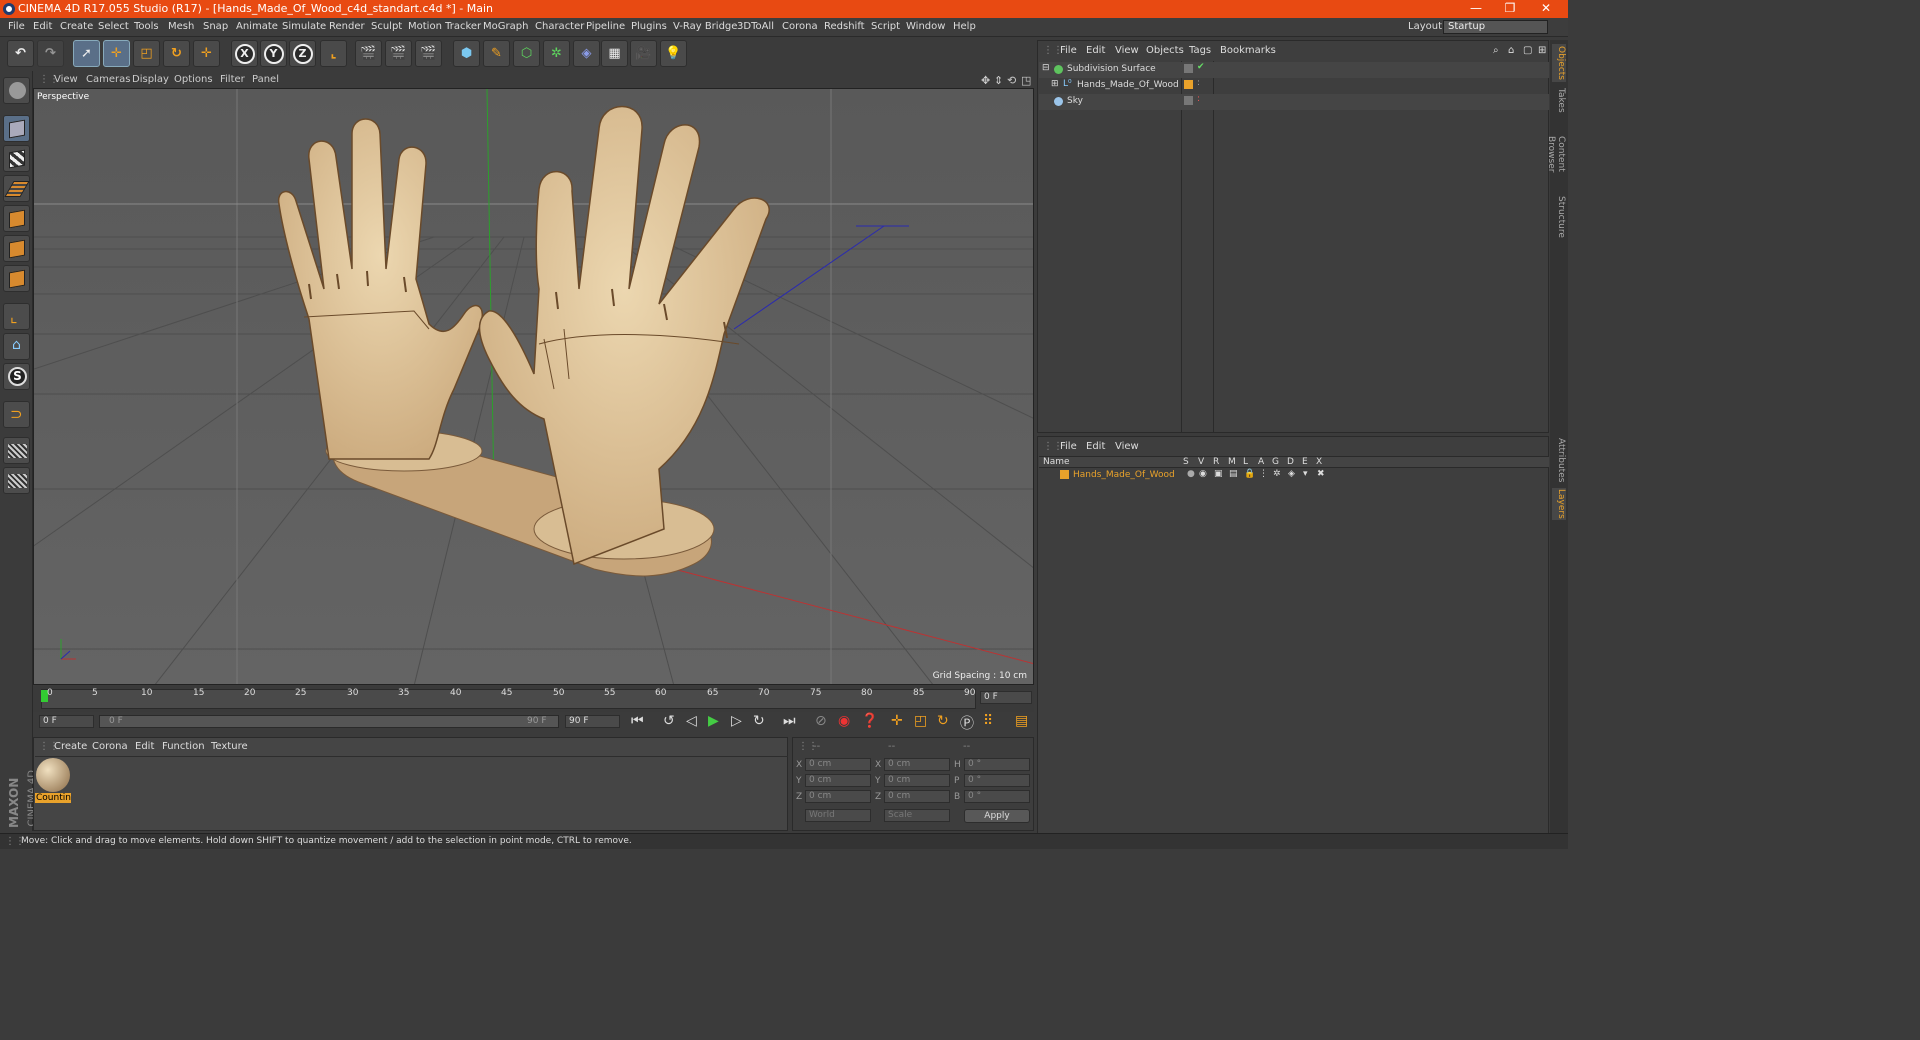  Describe the element at coordinates (838, 764) in the screenshot. I see `coord-pos-x-field: 0 cm` at that location.